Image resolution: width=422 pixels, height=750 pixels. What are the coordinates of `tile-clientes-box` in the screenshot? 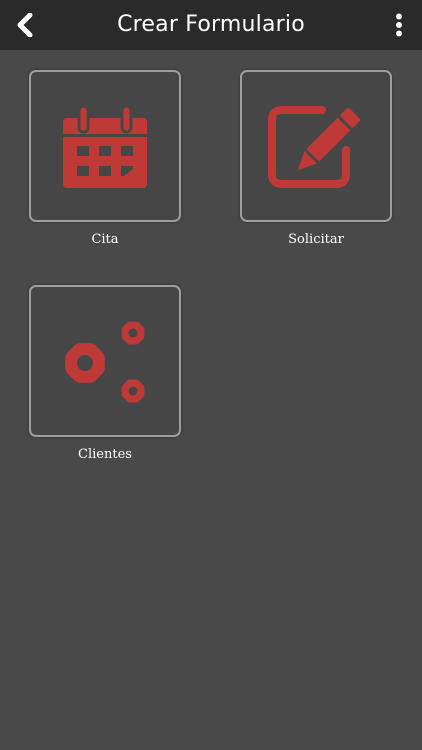 It's located at (105, 361).